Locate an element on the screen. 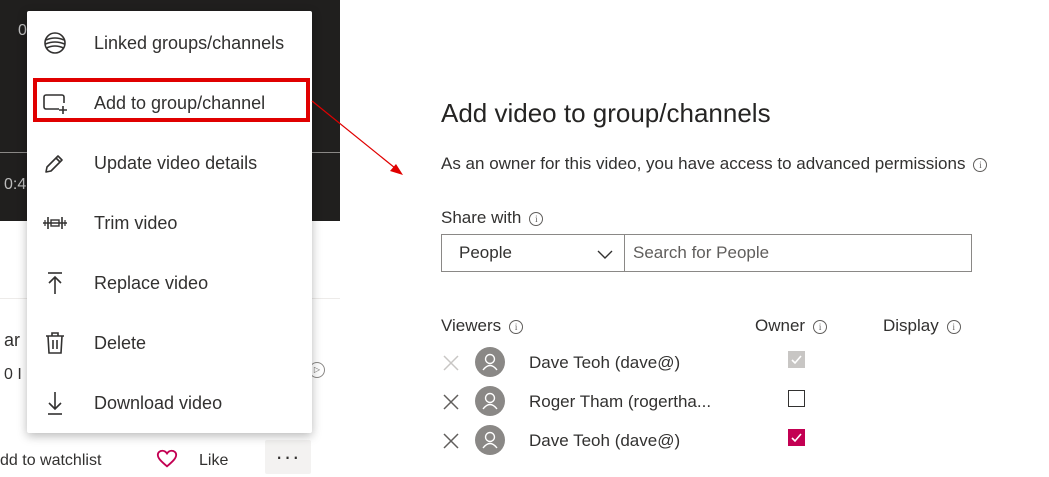 The width and height of the screenshot is (1049, 477). download-icon is located at coordinates (55, 403).